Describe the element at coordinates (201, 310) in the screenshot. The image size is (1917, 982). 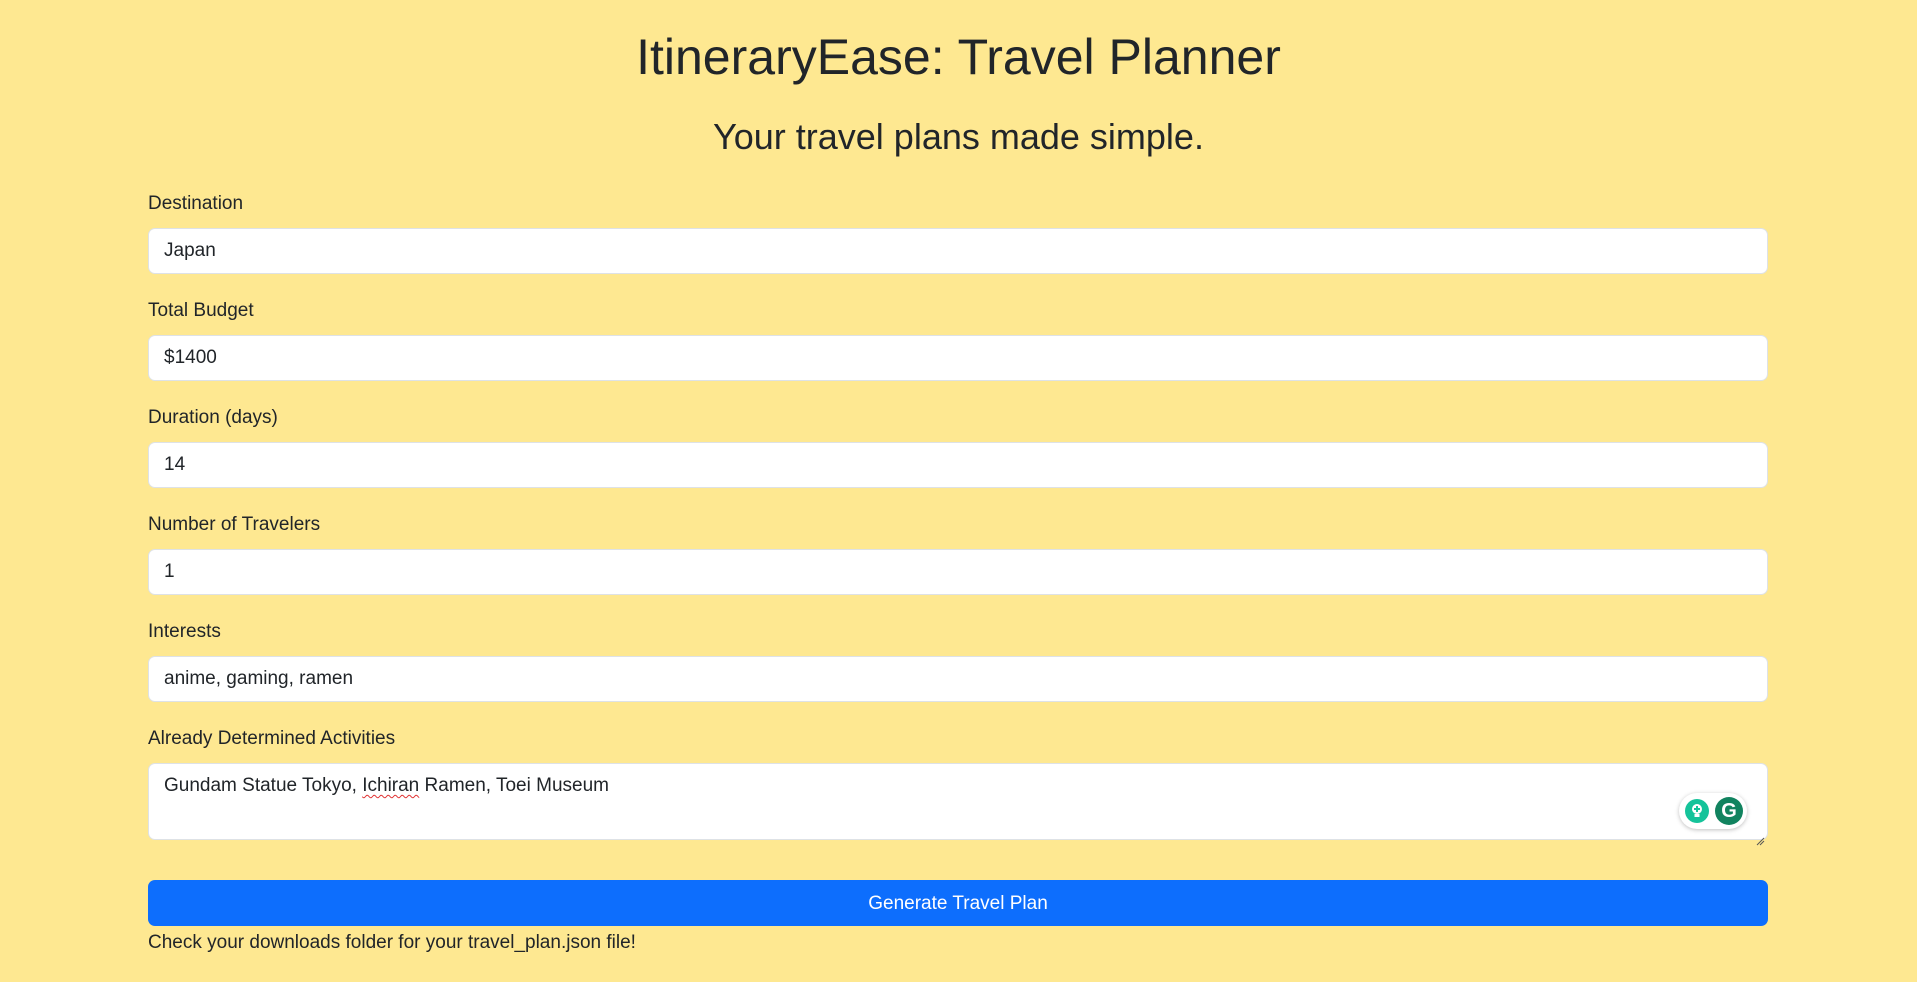
I see `budget-label: Total Budget` at that location.